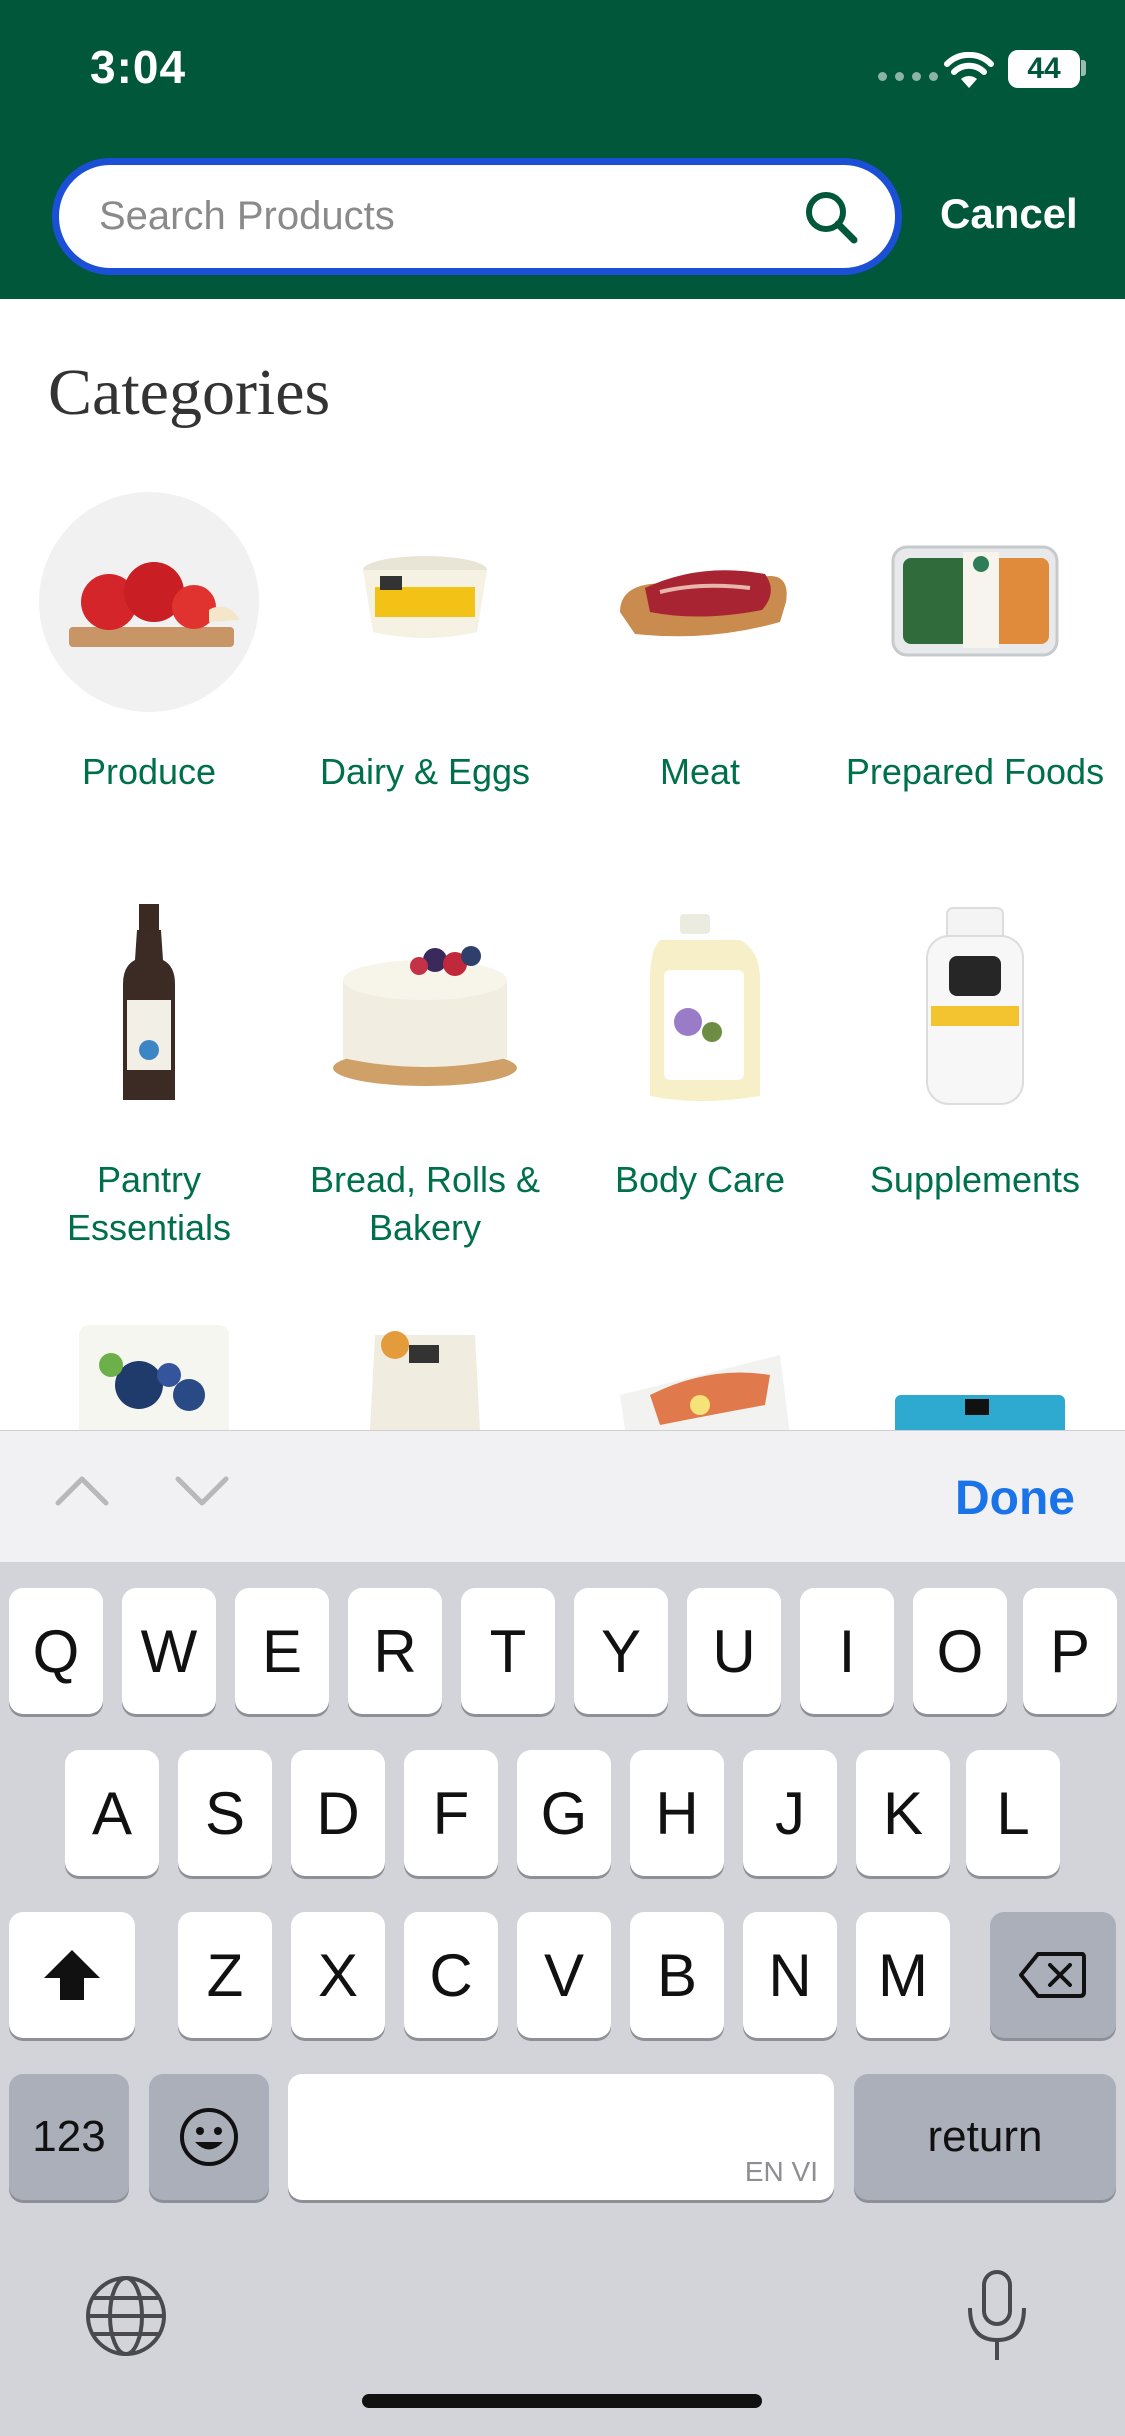 The image size is (1125, 2436). What do you see at coordinates (969, 70) in the screenshot?
I see `wifi-icon` at bounding box center [969, 70].